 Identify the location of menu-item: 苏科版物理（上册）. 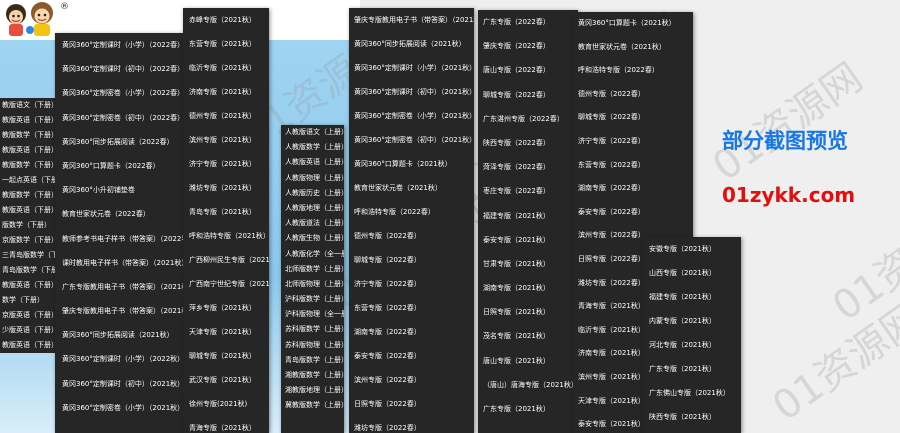
(312, 345).